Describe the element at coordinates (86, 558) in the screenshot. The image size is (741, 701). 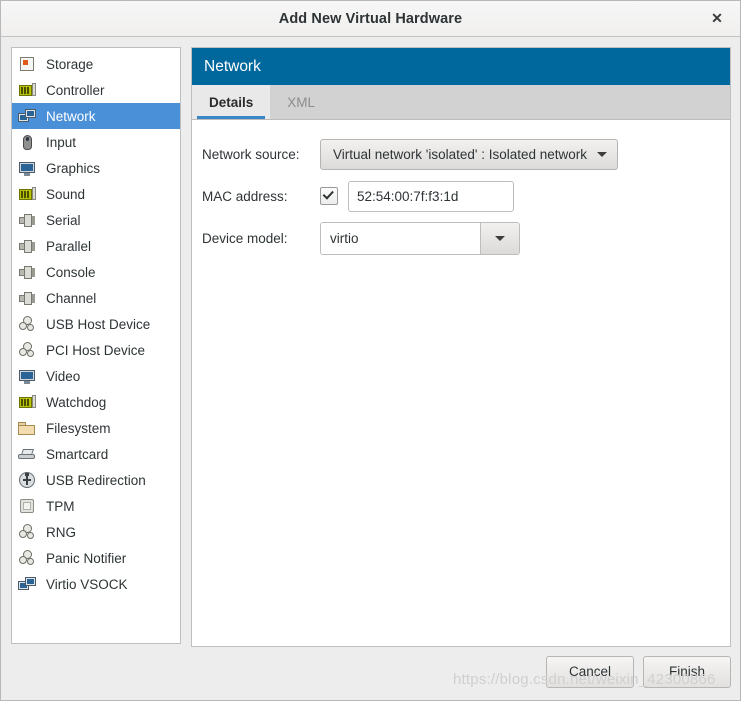
I see `sidebar-item-label: Panic Notifier` at that location.